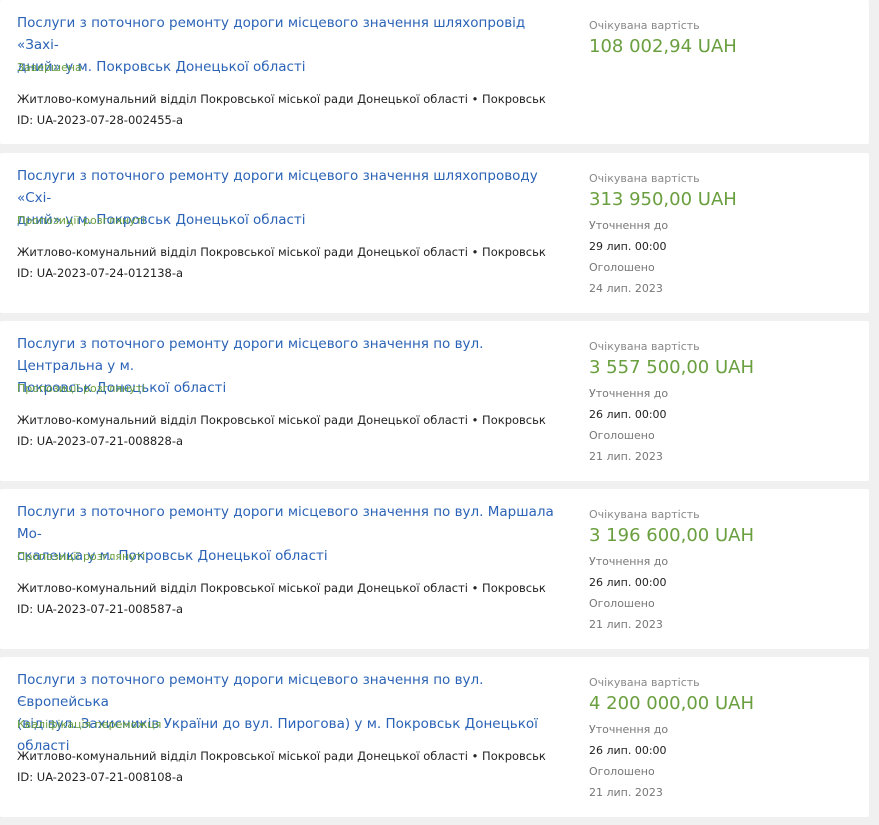 The image size is (879, 825). Describe the element at coordinates (100, 120) in the screenshot. I see `tender-id: ID: UA-2023-07-28-002455-a` at that location.